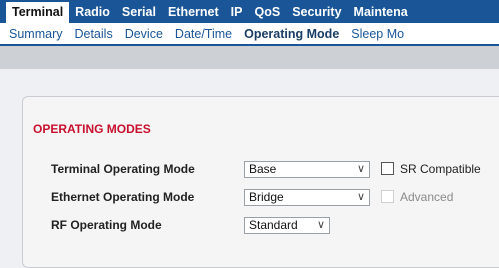 Image resolution: width=499 pixels, height=268 pixels. Describe the element at coordinates (249, 57) in the screenshot. I see `toolbar-band` at that location.